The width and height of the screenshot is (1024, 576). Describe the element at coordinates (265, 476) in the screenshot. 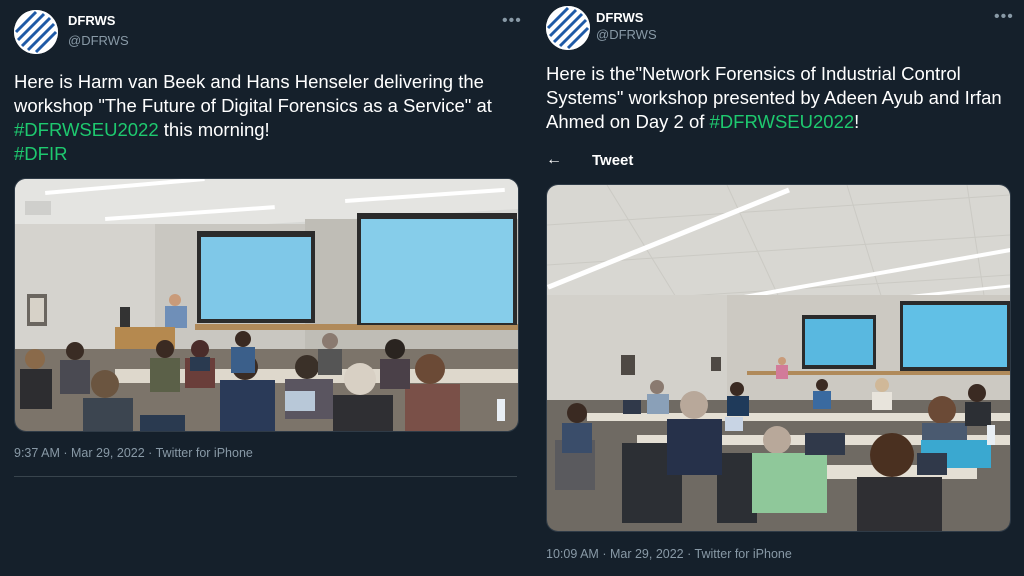

I see `divider` at that location.